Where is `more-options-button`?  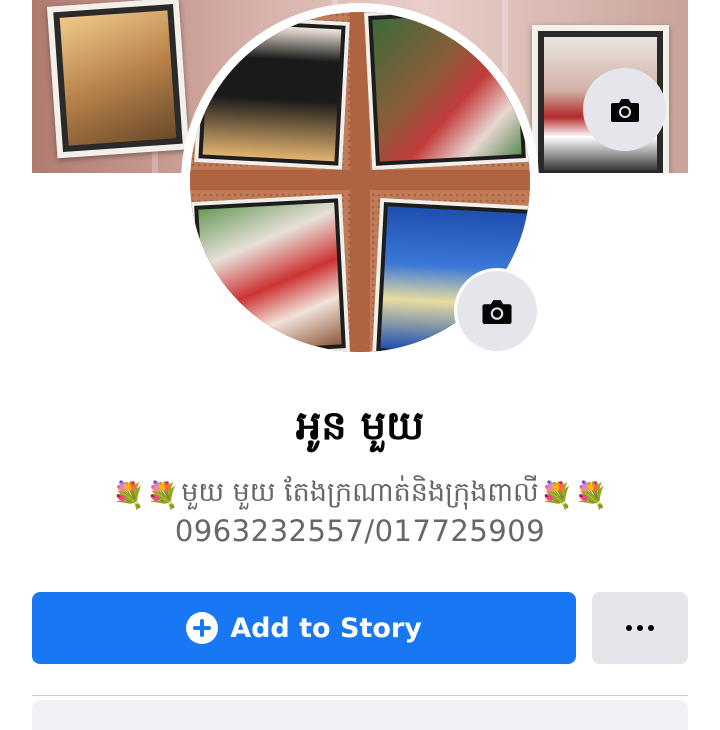
more-options-button is located at coordinates (640, 628).